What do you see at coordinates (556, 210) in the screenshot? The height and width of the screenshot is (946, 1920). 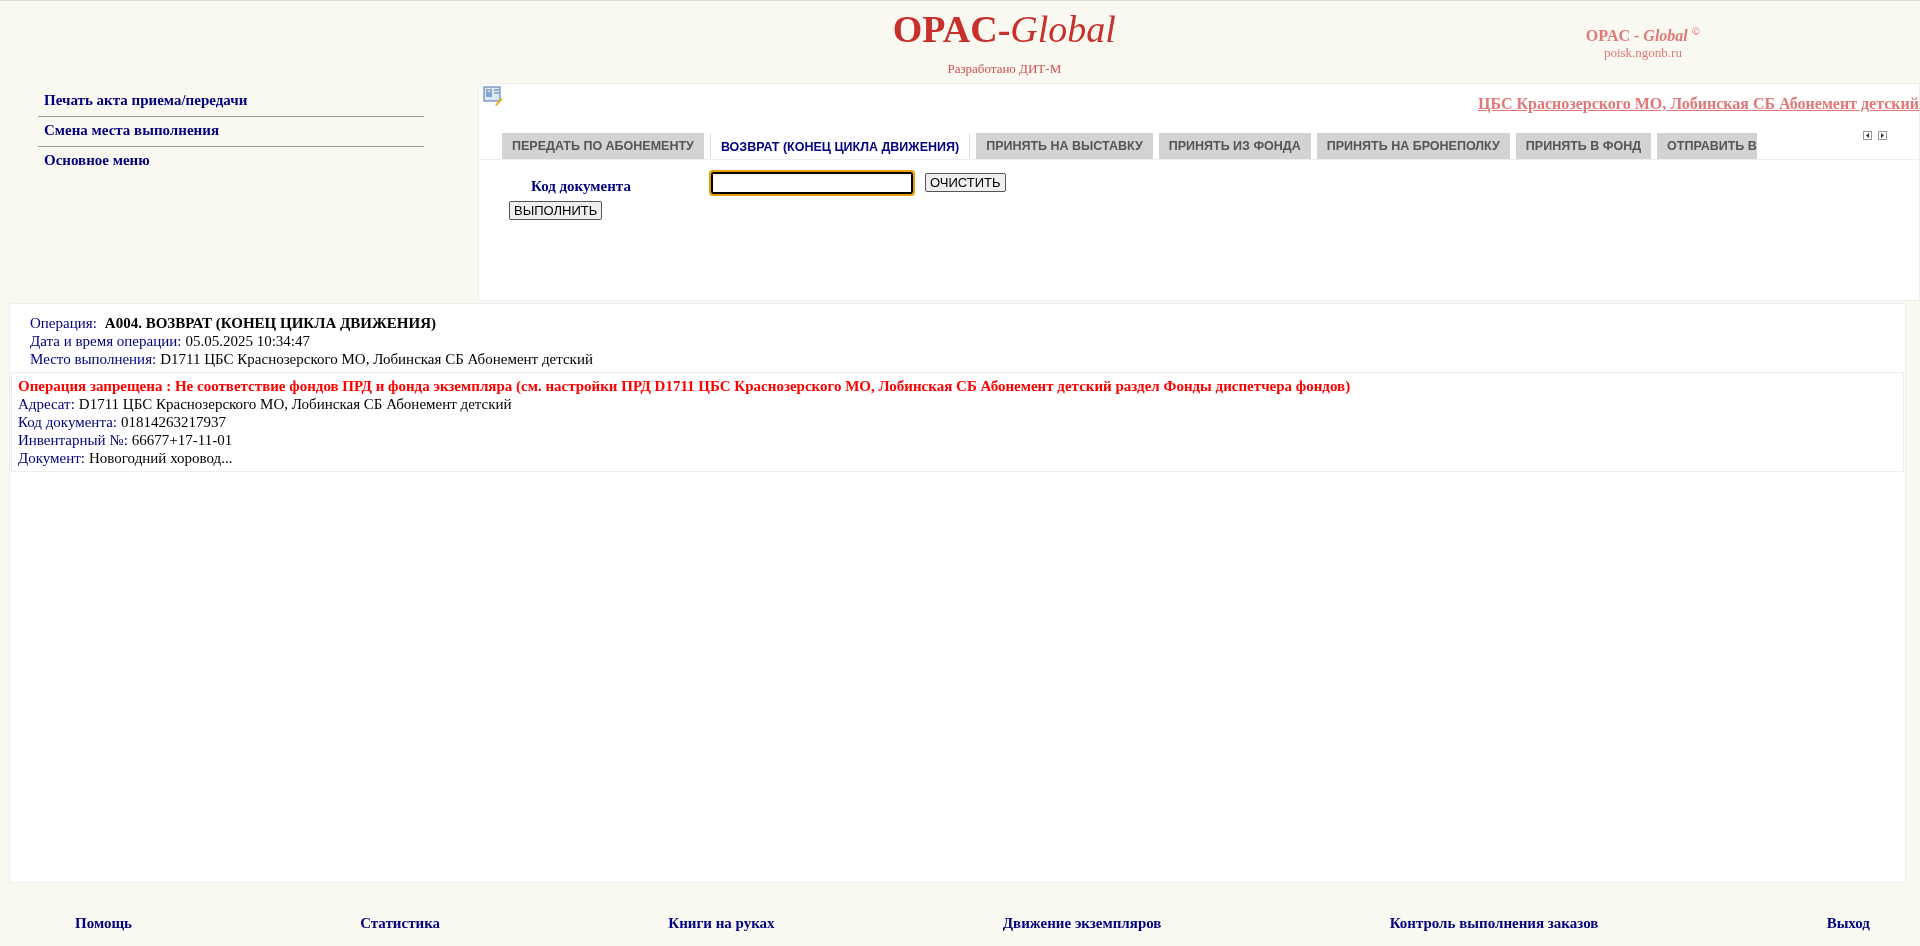 I see `execute-button: ВЫПОЛНИТЬ` at bounding box center [556, 210].